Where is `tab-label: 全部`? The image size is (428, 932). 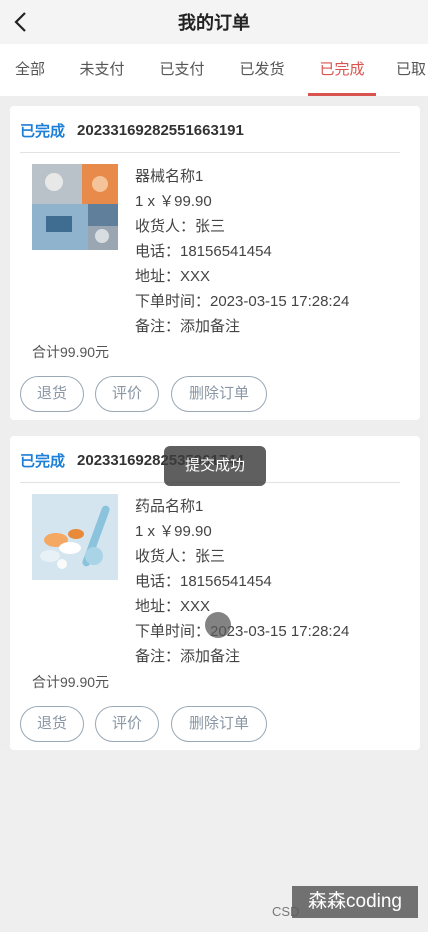
tab-label: 全部 is located at coordinates (29, 69).